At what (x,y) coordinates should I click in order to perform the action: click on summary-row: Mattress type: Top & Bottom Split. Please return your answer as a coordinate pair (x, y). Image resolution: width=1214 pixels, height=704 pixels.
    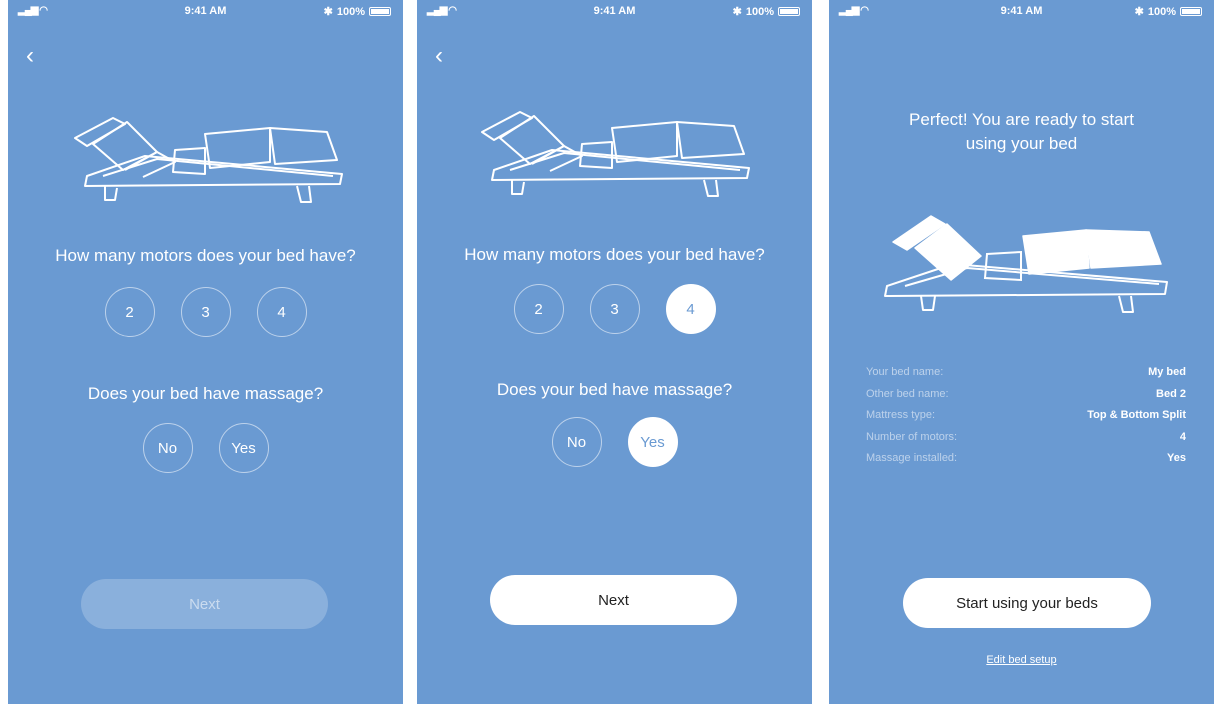
    Looking at the image, I should click on (1026, 420).